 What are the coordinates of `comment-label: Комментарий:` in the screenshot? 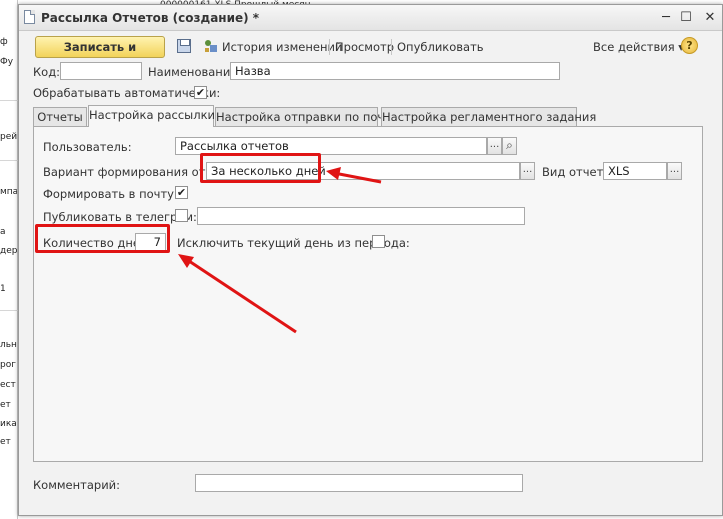 It's located at (77, 485).